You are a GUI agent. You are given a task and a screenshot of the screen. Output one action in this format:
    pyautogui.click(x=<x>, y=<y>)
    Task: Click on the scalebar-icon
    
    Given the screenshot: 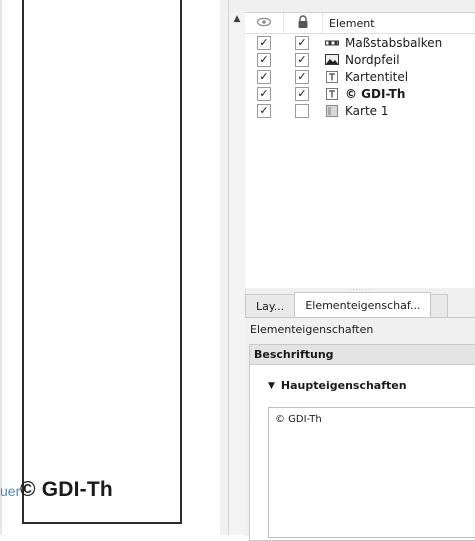 What is the action you would take?
    pyautogui.click(x=332, y=43)
    